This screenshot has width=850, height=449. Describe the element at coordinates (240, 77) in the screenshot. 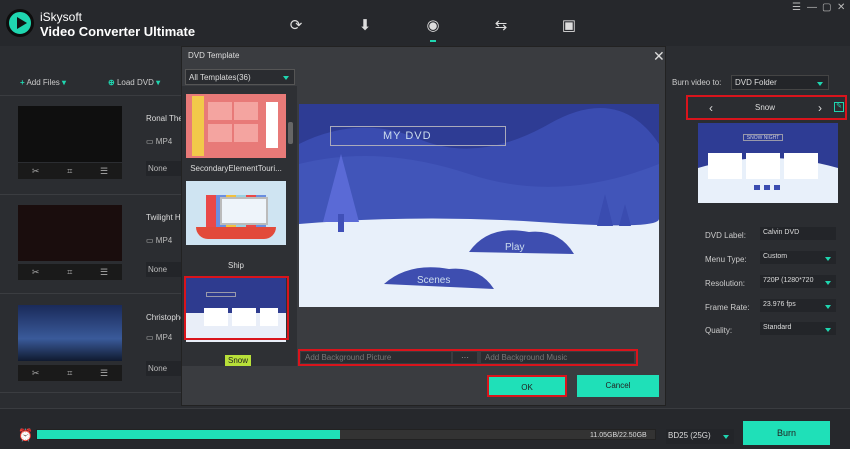

I see `template-filter-select: All Templates(36)` at that location.